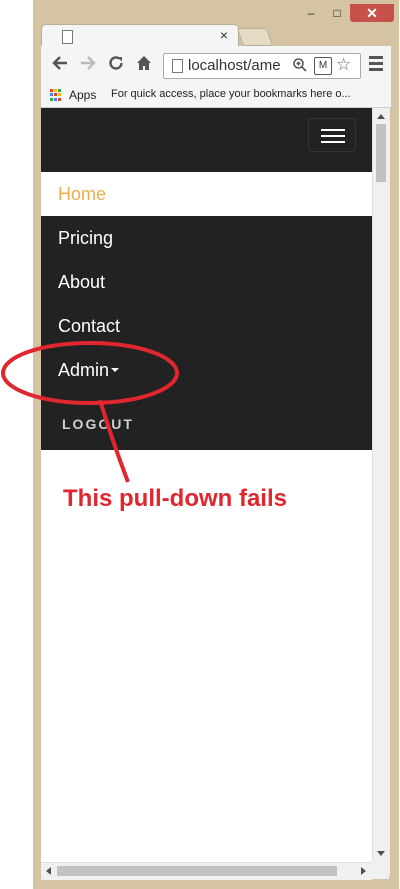 This screenshot has height=889, width=400. I want to click on caret-down-icon, so click(115, 370).